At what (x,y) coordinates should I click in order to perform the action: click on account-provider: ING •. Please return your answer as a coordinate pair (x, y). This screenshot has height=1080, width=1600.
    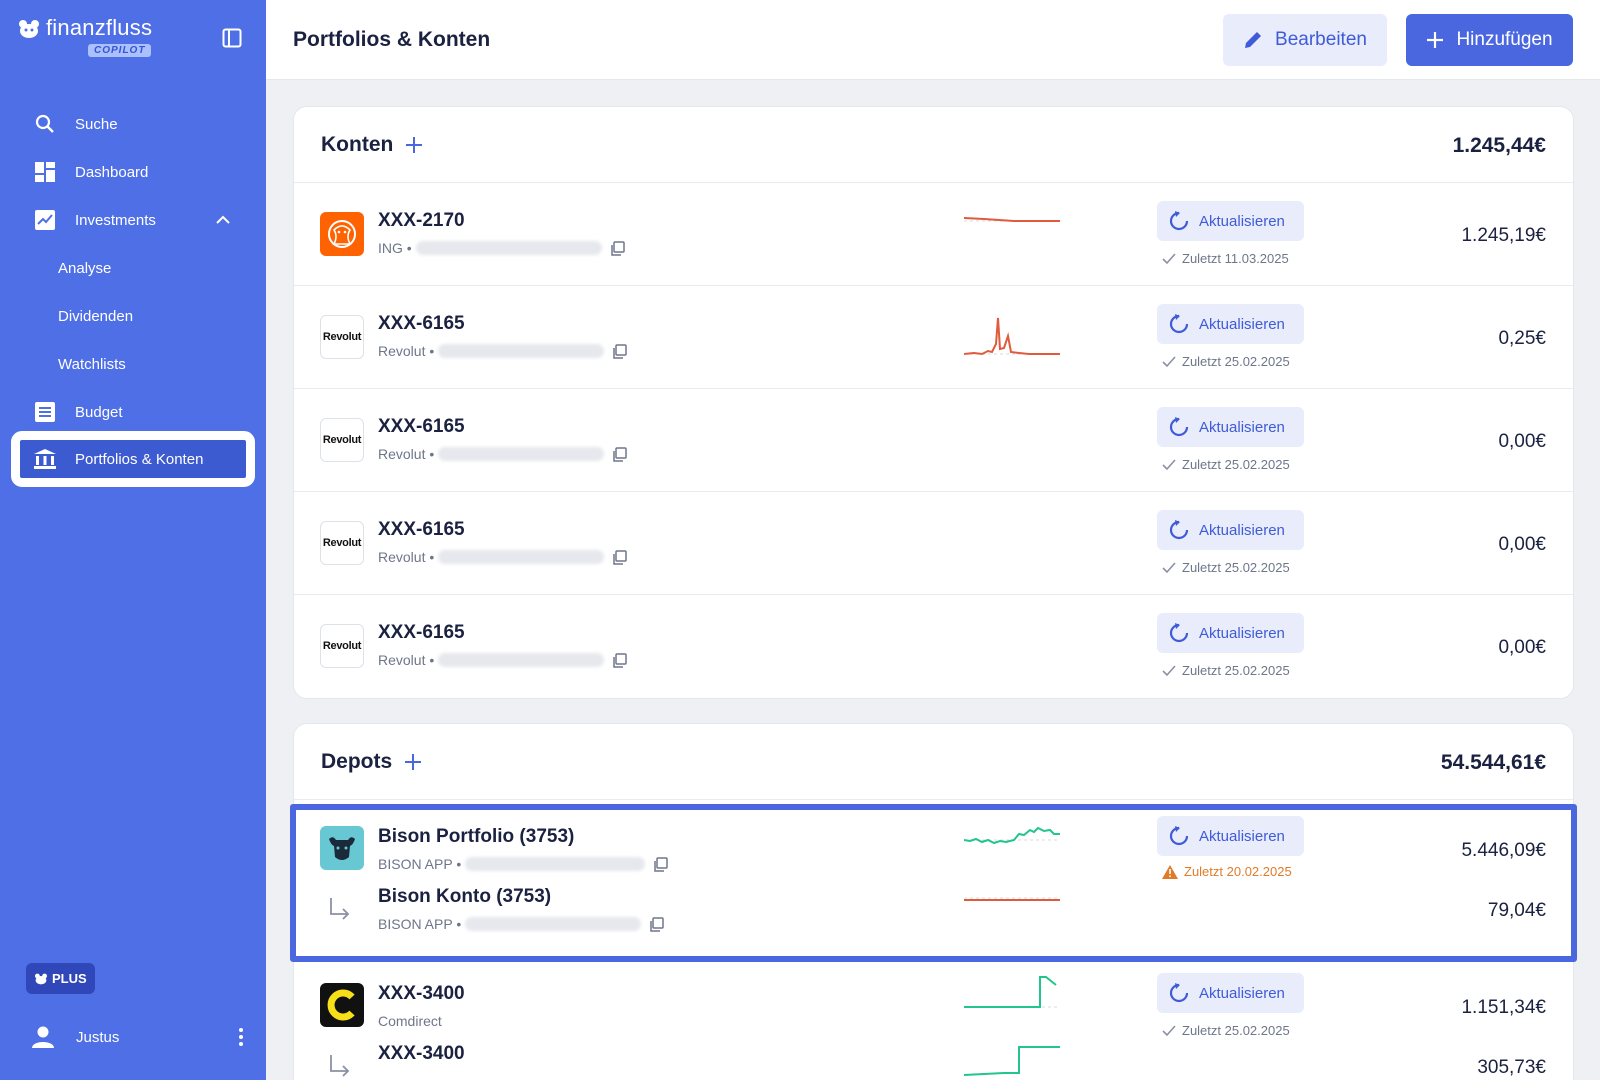
    Looking at the image, I should click on (501, 248).